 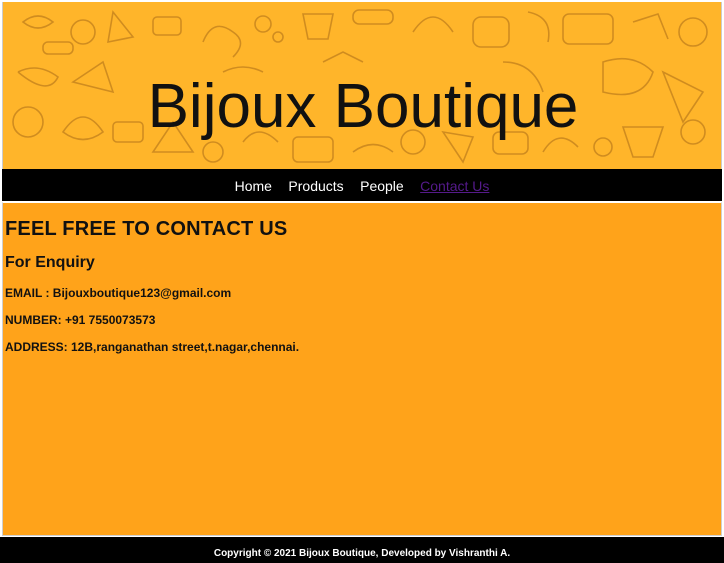 I want to click on contact-heading: FEEL FREE TO CONTACT US, so click(x=146, y=229).